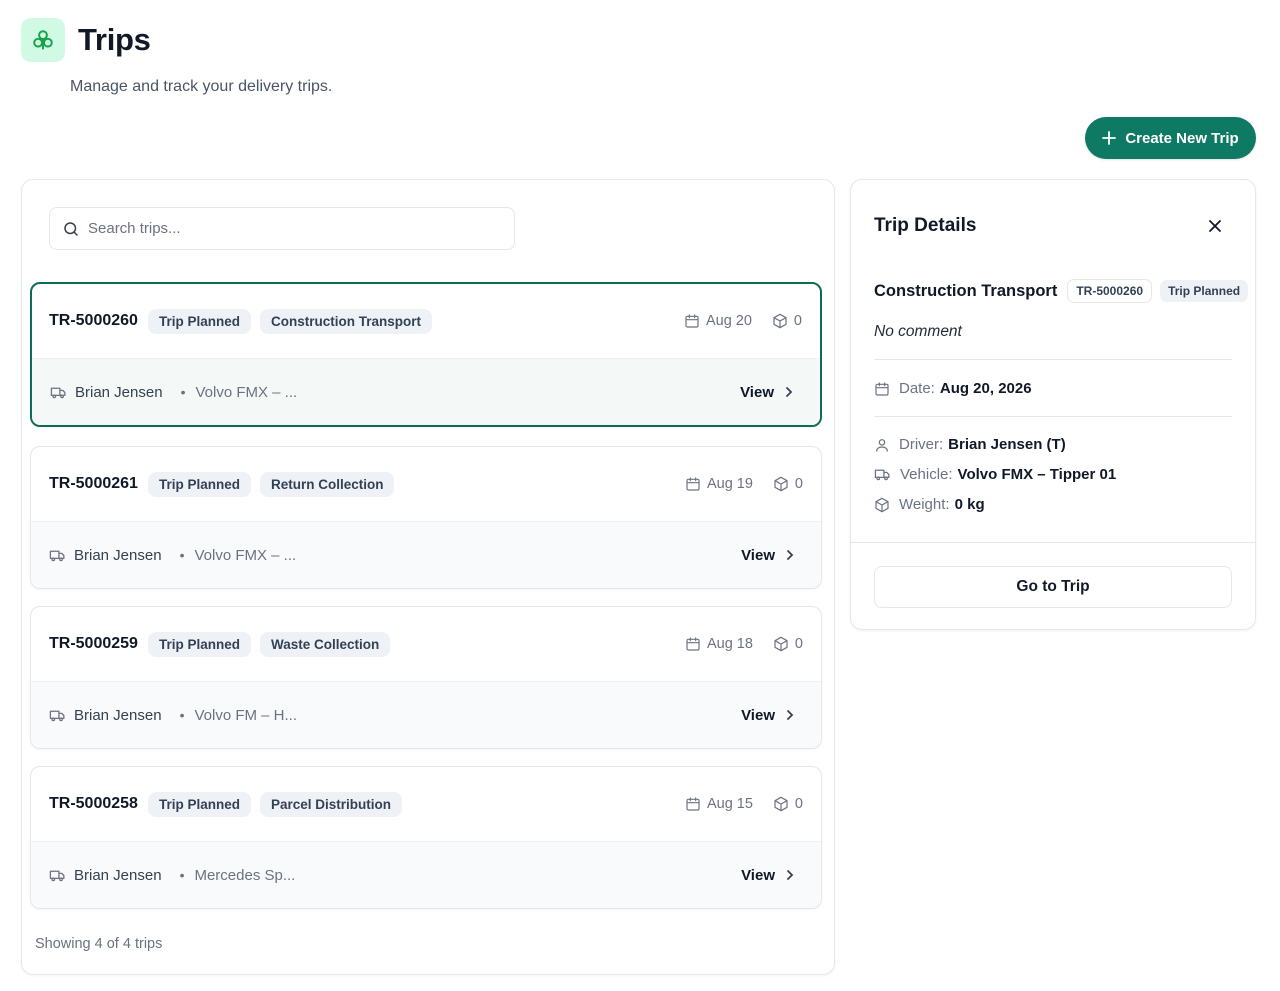  What do you see at coordinates (985, 388) in the screenshot?
I see `date-value: Aug 20, 2026` at bounding box center [985, 388].